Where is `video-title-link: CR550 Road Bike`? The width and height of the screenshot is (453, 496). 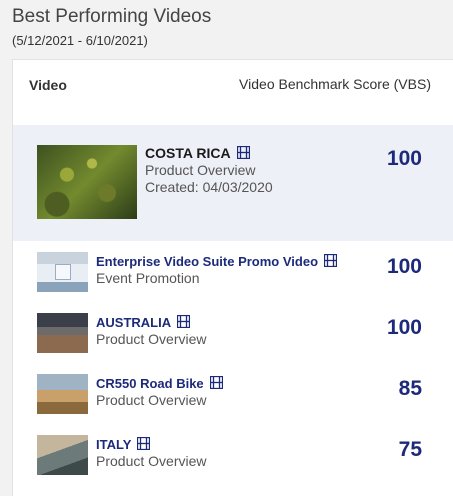
video-title-link: CR550 Road Bike is located at coordinates (159, 383).